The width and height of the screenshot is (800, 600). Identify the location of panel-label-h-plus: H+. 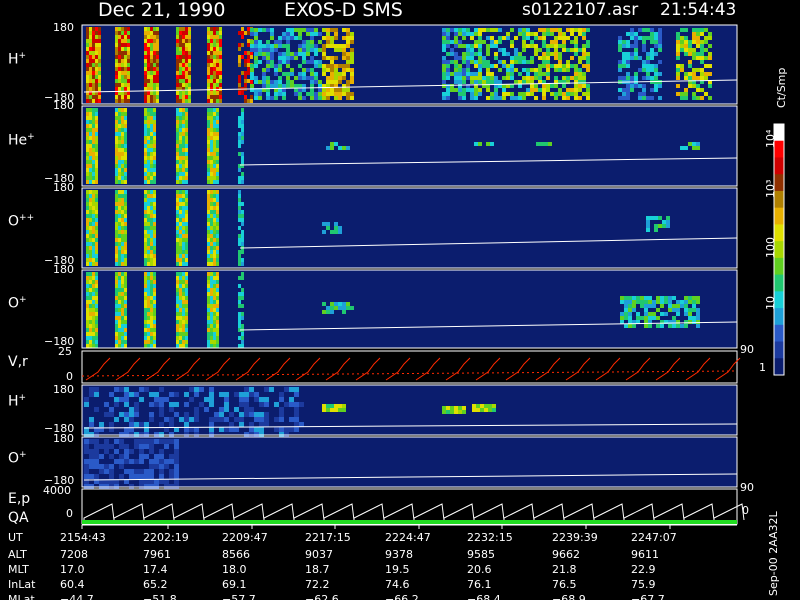
(17, 59).